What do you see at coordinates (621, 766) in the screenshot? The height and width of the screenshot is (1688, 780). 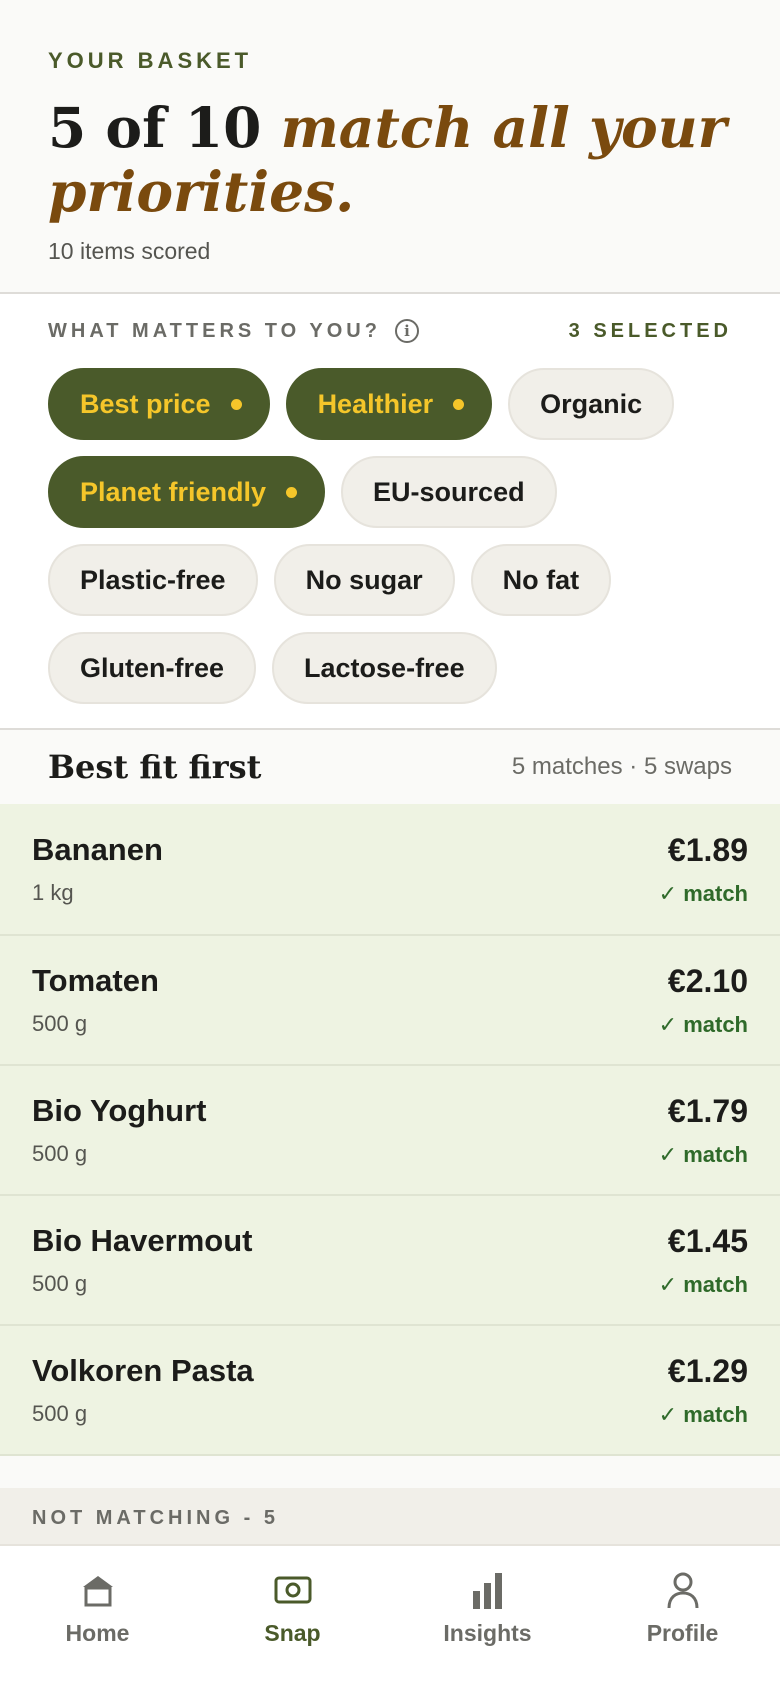 I see `results-meta: 5 matches · 5 swaps` at bounding box center [621, 766].